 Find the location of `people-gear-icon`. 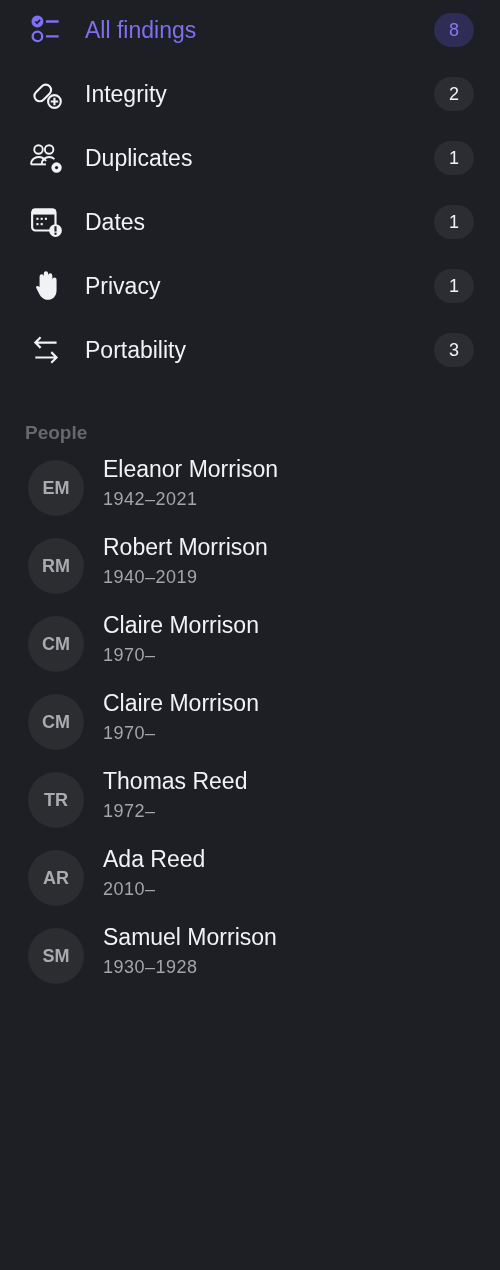

people-gear-icon is located at coordinates (47, 158).